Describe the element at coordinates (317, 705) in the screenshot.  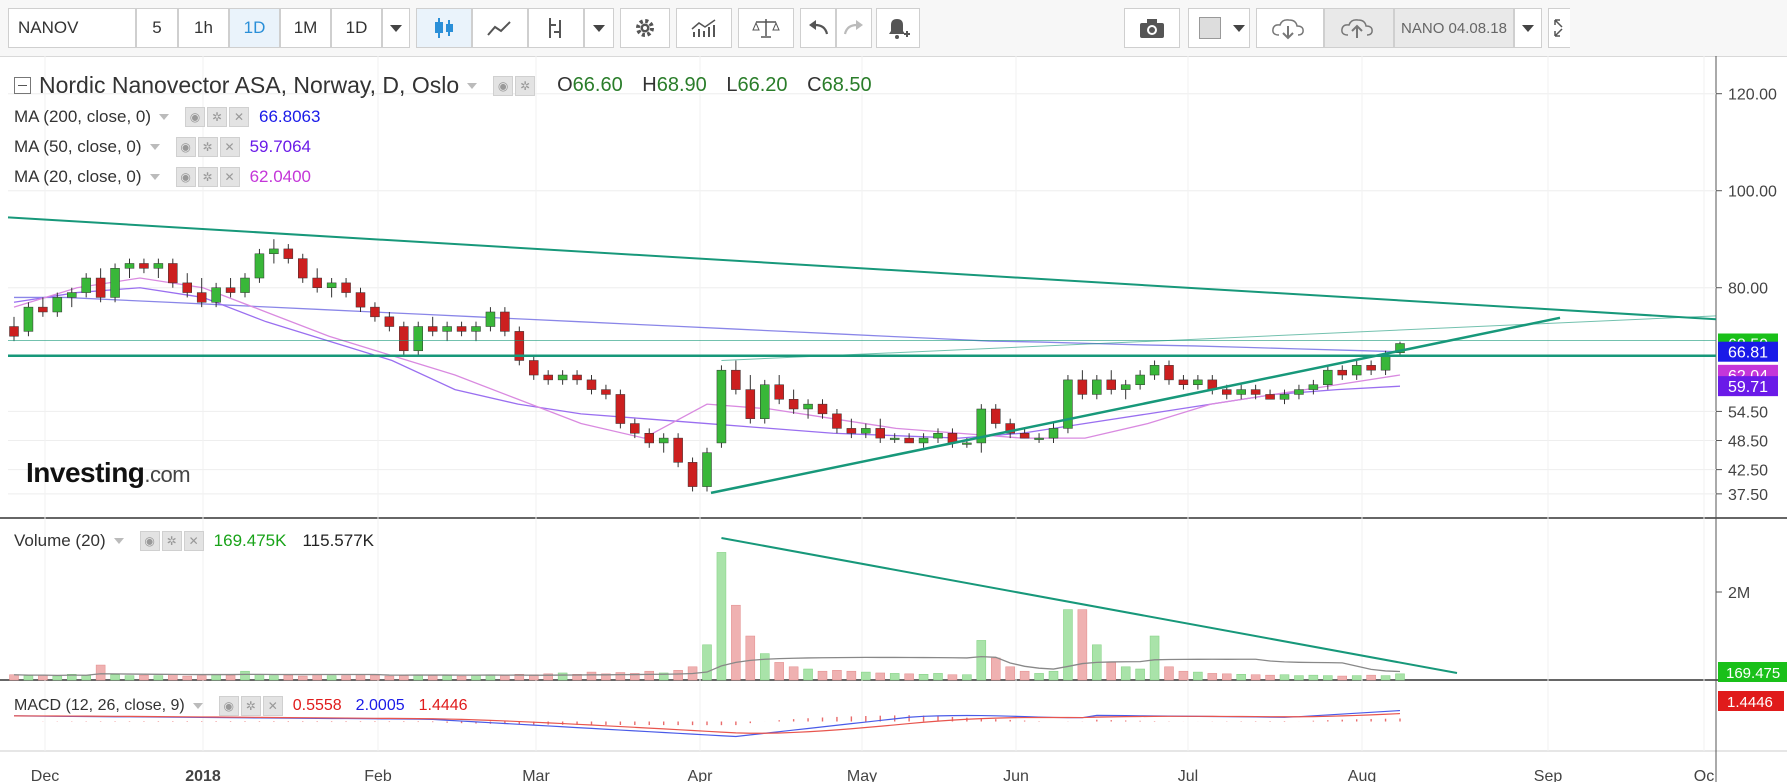
I see `macd-histogram-value: 0.5558` at that location.